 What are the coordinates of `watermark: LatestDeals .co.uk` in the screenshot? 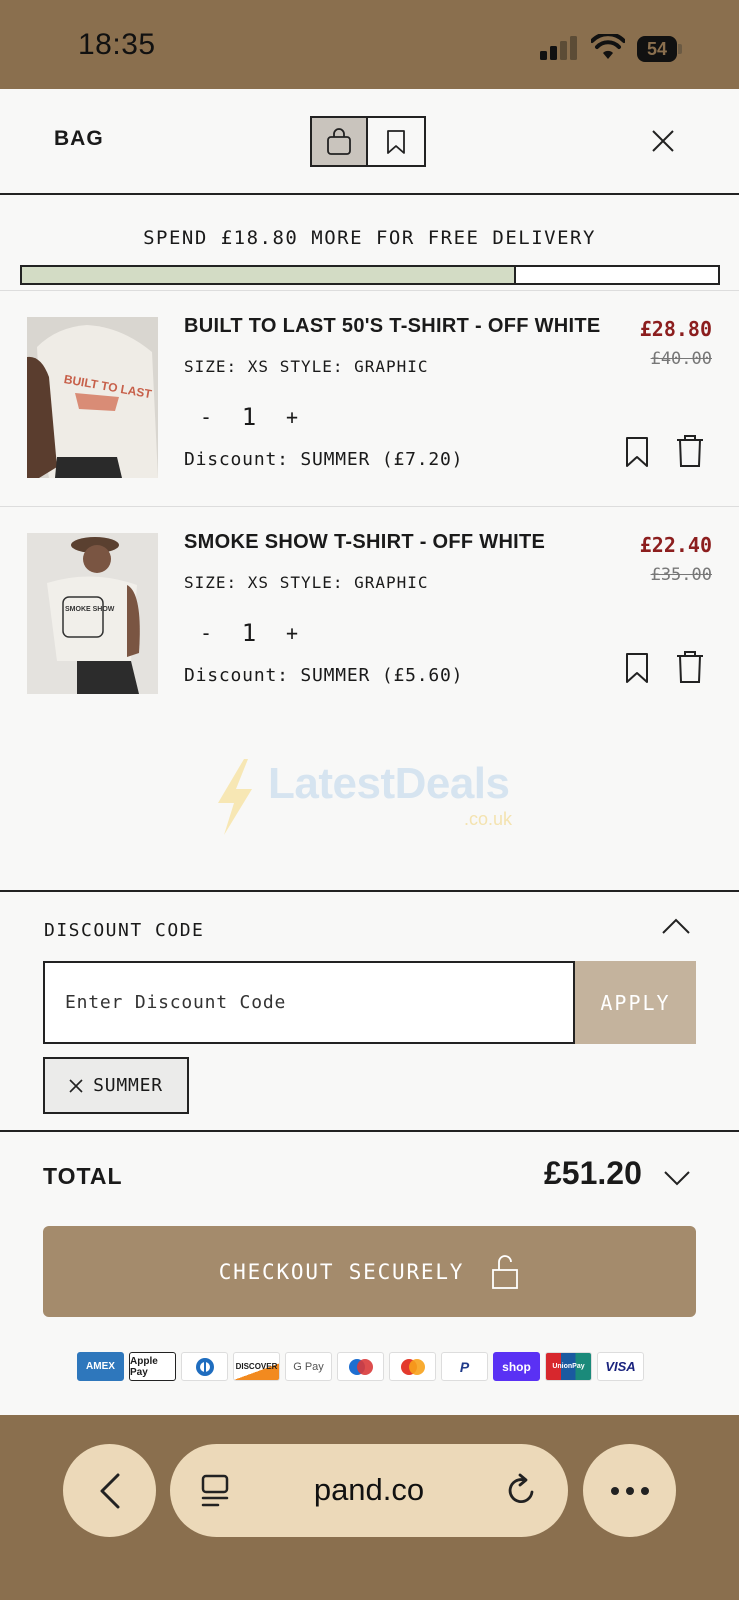 It's located at (370, 802).